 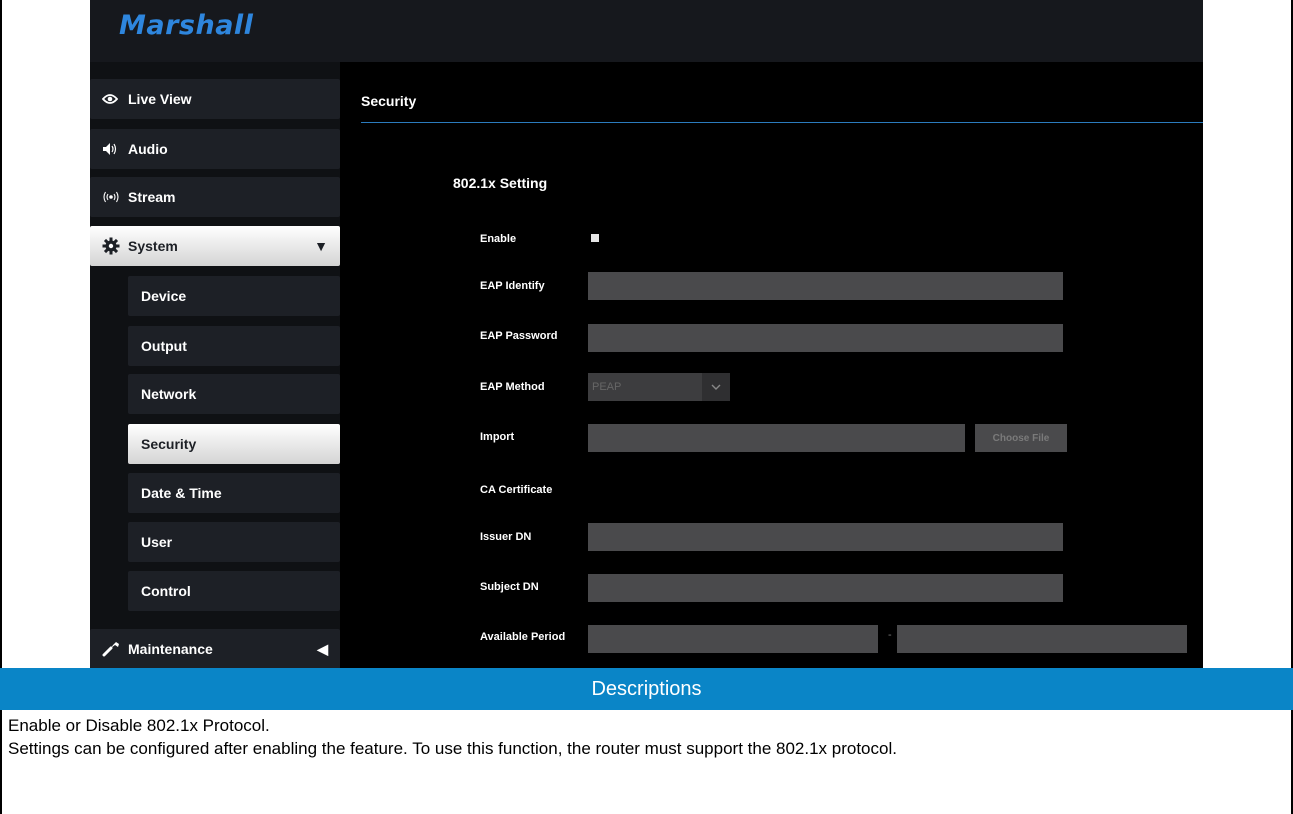 I want to click on issuer-dn-input, so click(x=825, y=537).